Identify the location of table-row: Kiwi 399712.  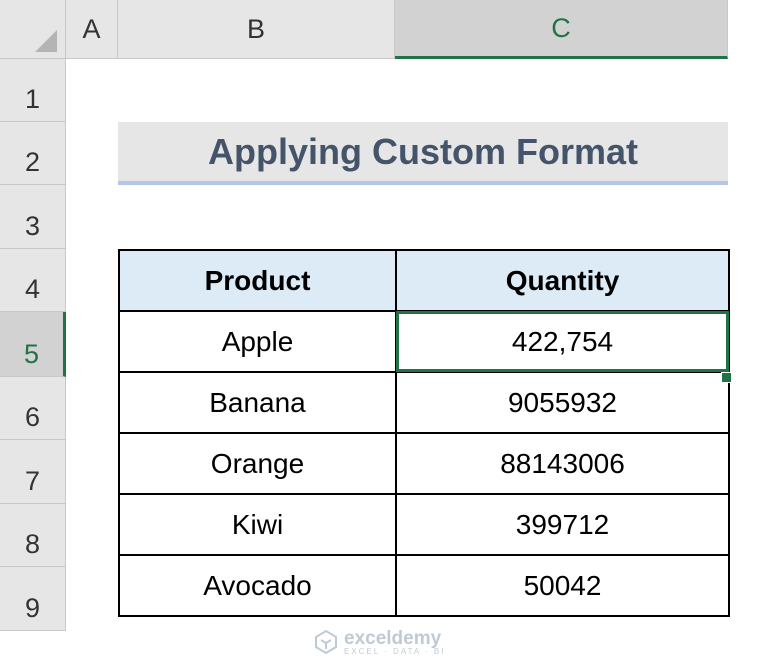
(424, 524).